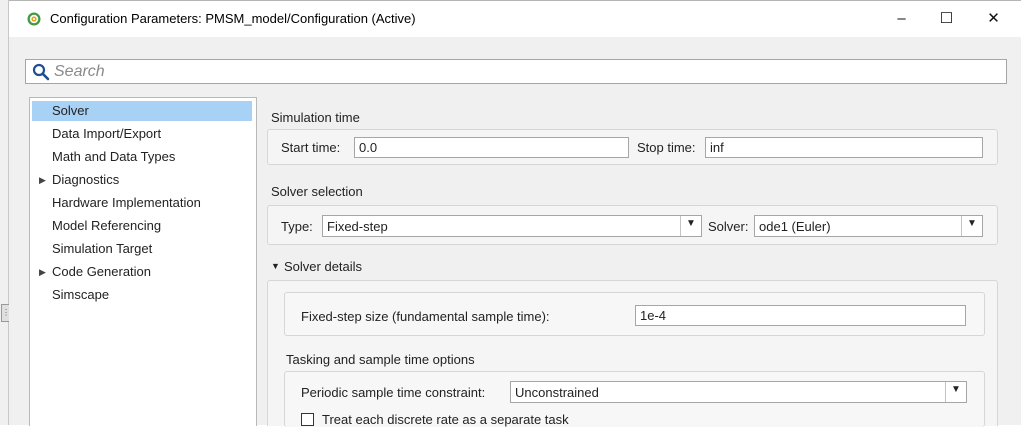  I want to click on sidebar-item-solver: Solver, so click(142, 111).